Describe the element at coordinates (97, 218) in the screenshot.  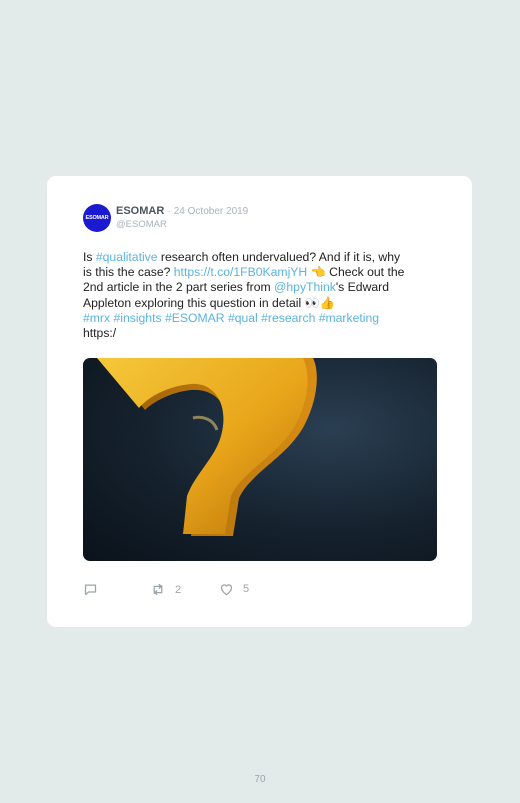
I see `avatar: ESOMAR` at that location.